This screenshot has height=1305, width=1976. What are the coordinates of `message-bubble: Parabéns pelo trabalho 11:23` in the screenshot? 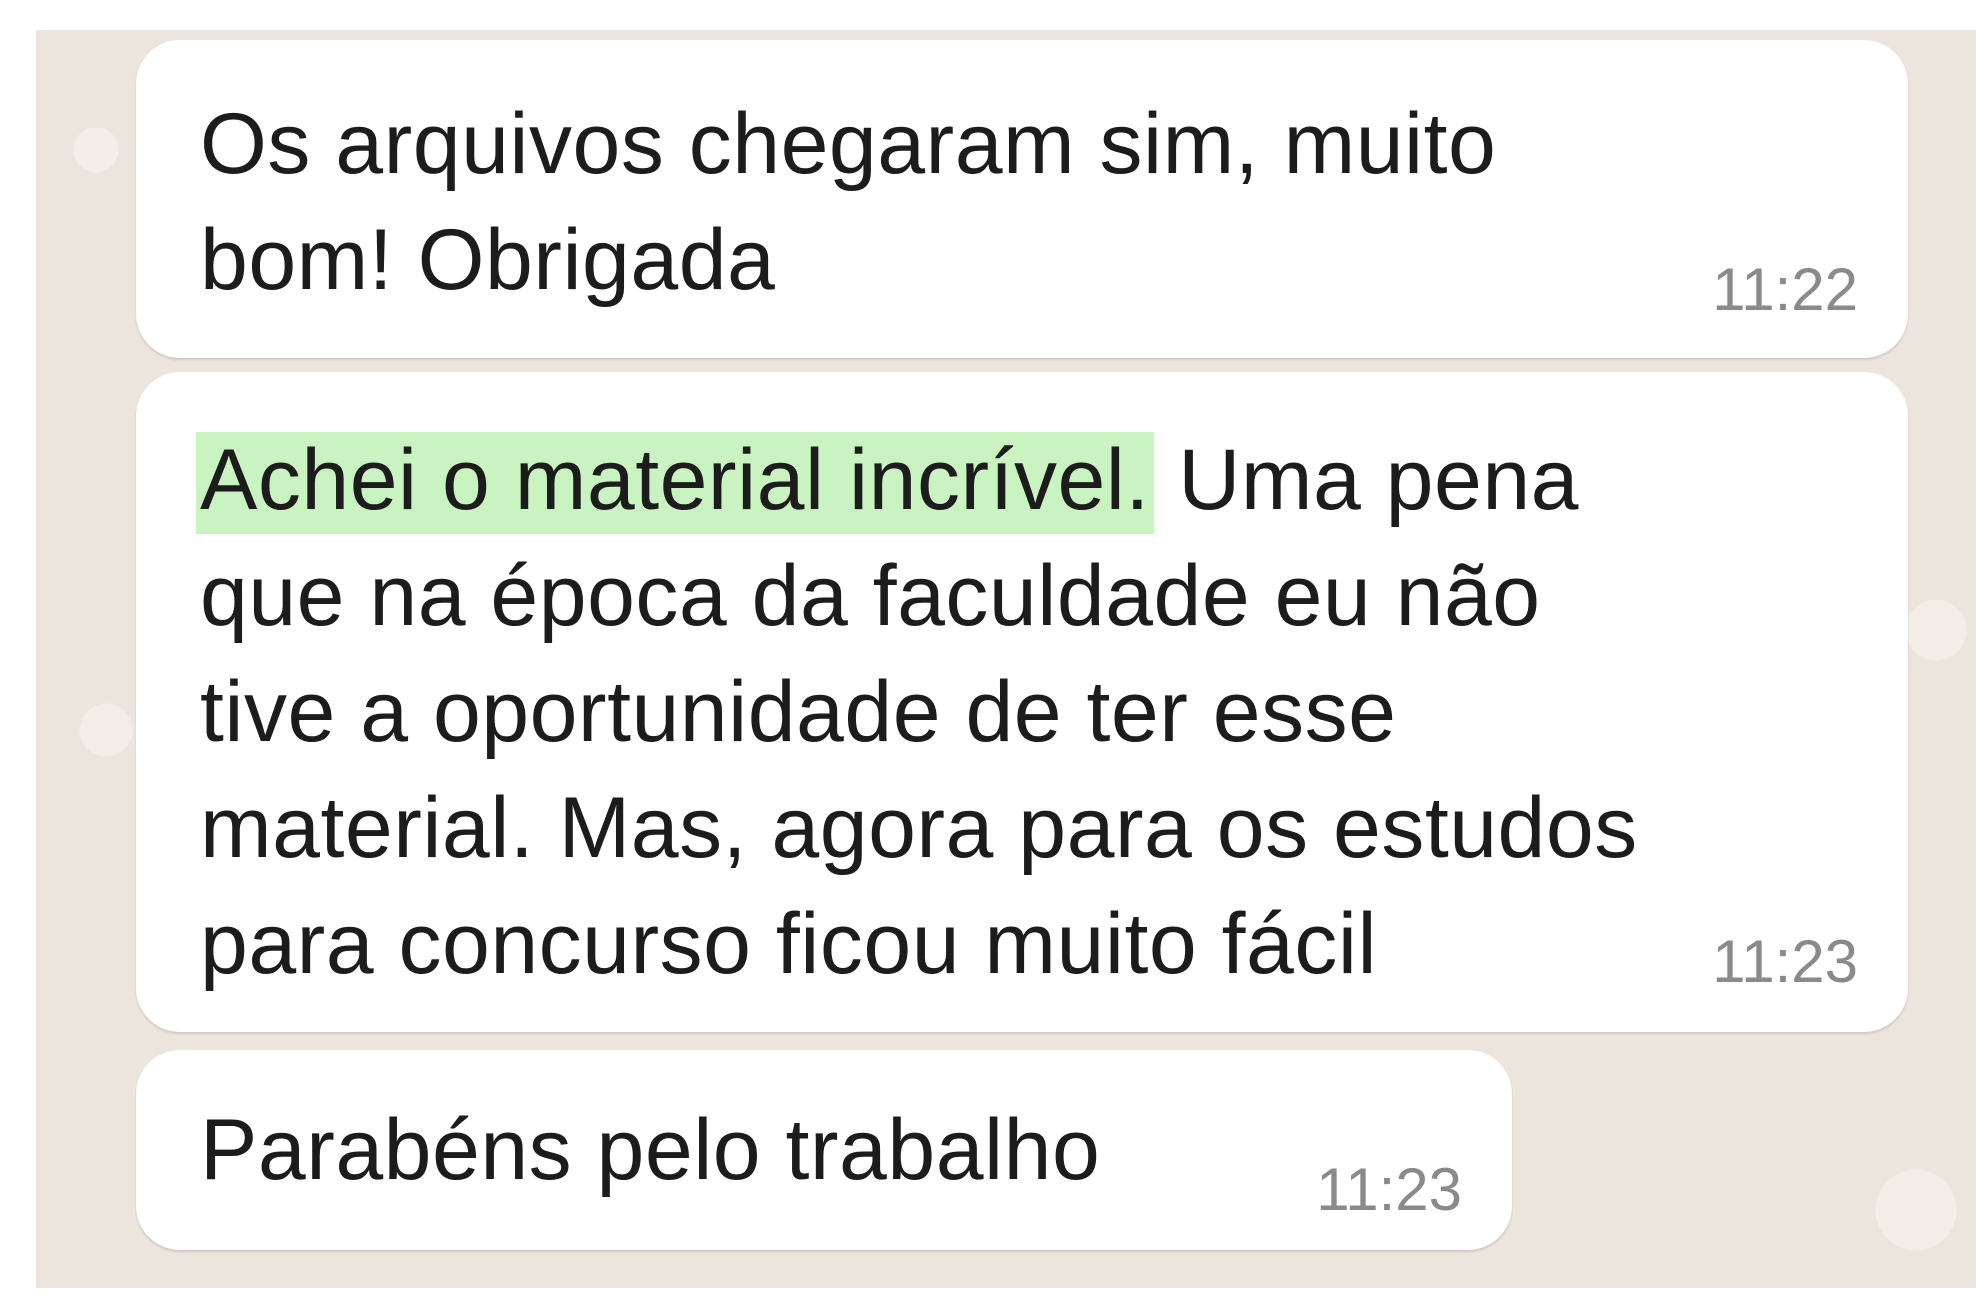 It's located at (824, 1150).